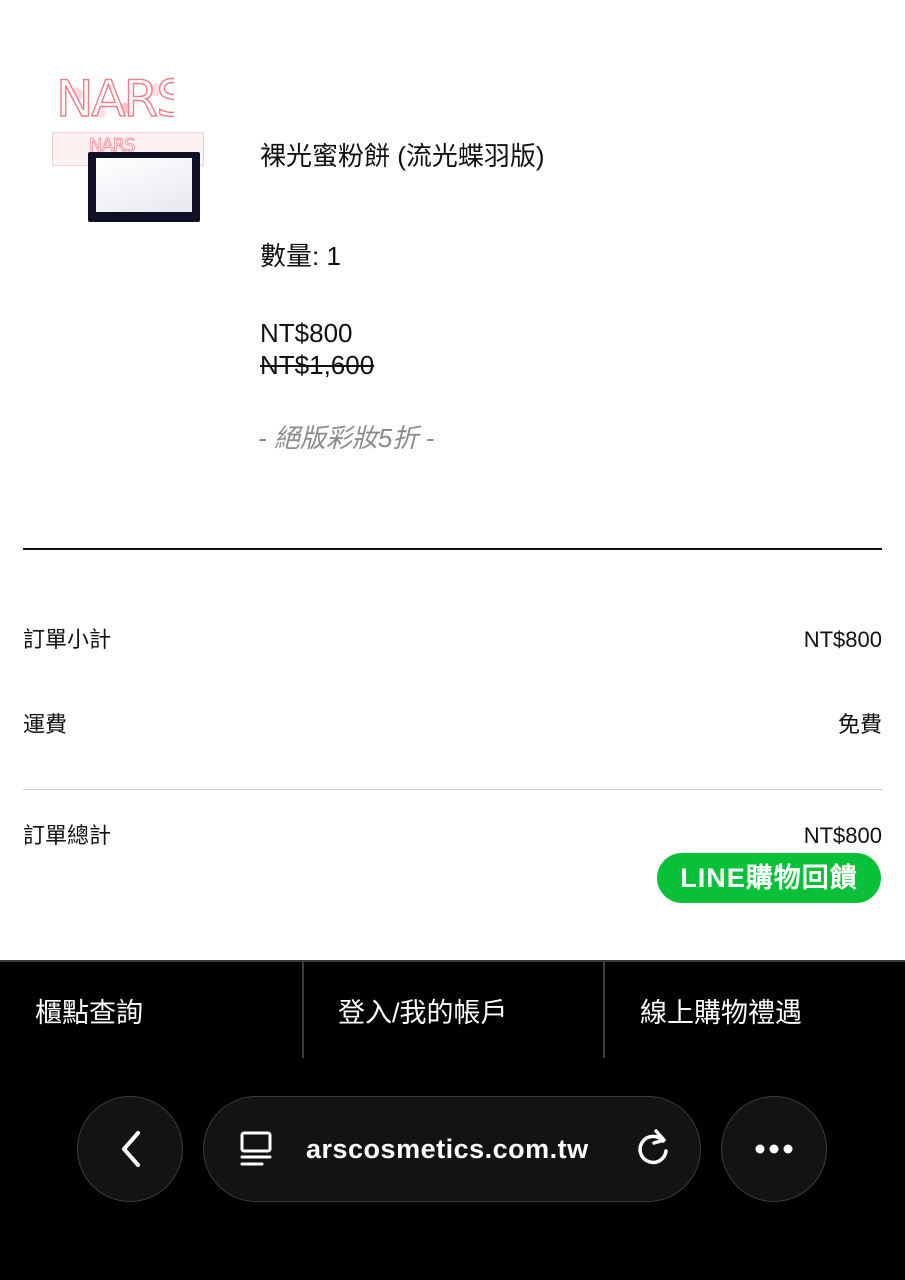  What do you see at coordinates (447, 1149) in the screenshot?
I see `url-text: arscosmetics.com.tw` at bounding box center [447, 1149].